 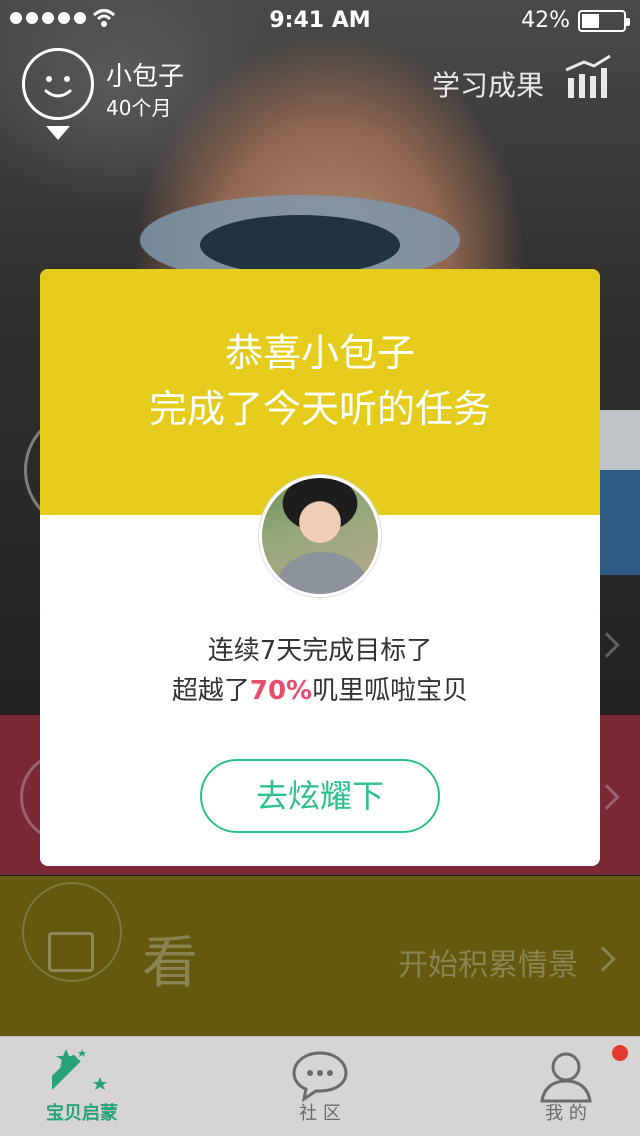 What do you see at coordinates (390, 691) in the screenshot?
I see `ranking-suffix: 叽里呱啦宝贝` at bounding box center [390, 691].